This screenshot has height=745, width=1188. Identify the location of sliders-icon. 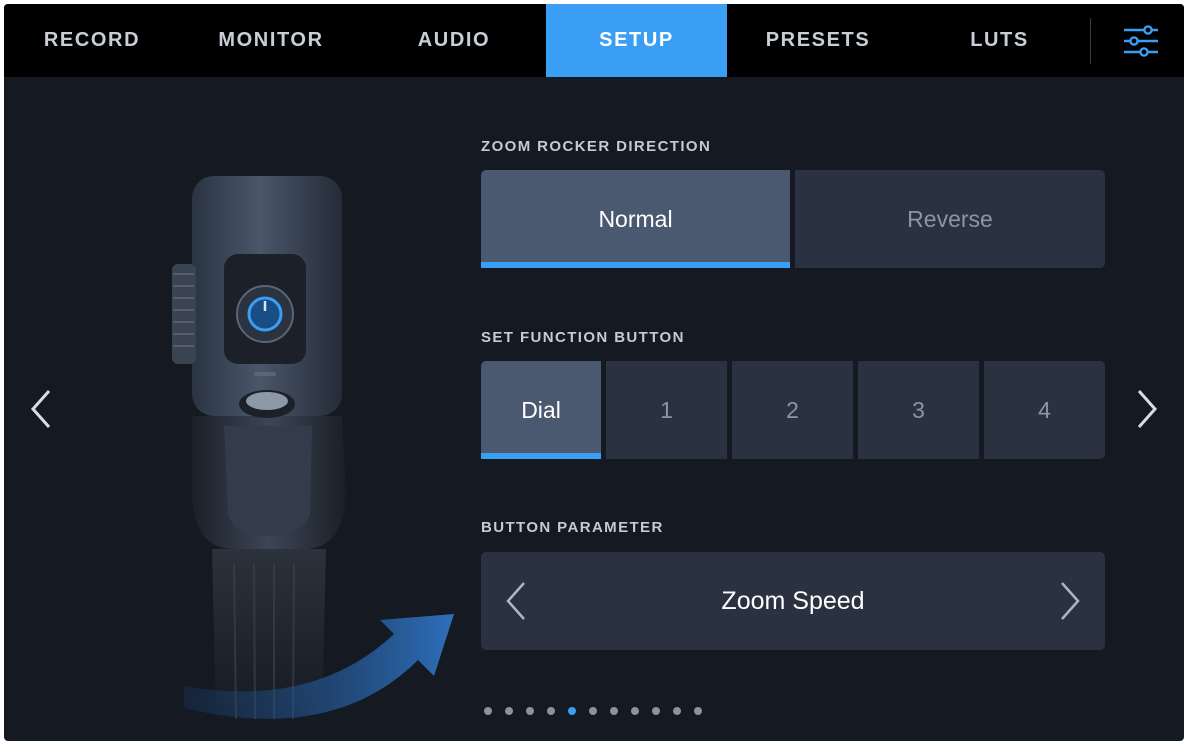
(1141, 40).